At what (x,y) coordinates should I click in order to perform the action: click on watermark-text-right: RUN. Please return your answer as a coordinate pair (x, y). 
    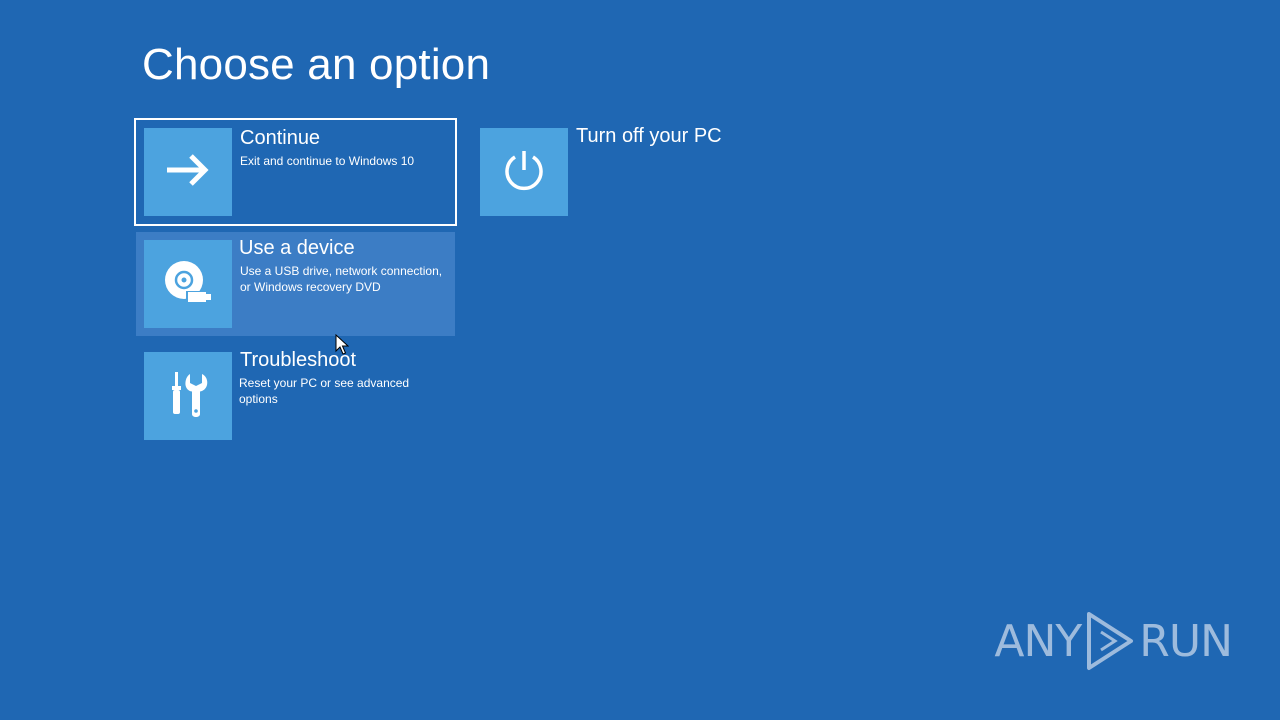
    Looking at the image, I should click on (1186, 641).